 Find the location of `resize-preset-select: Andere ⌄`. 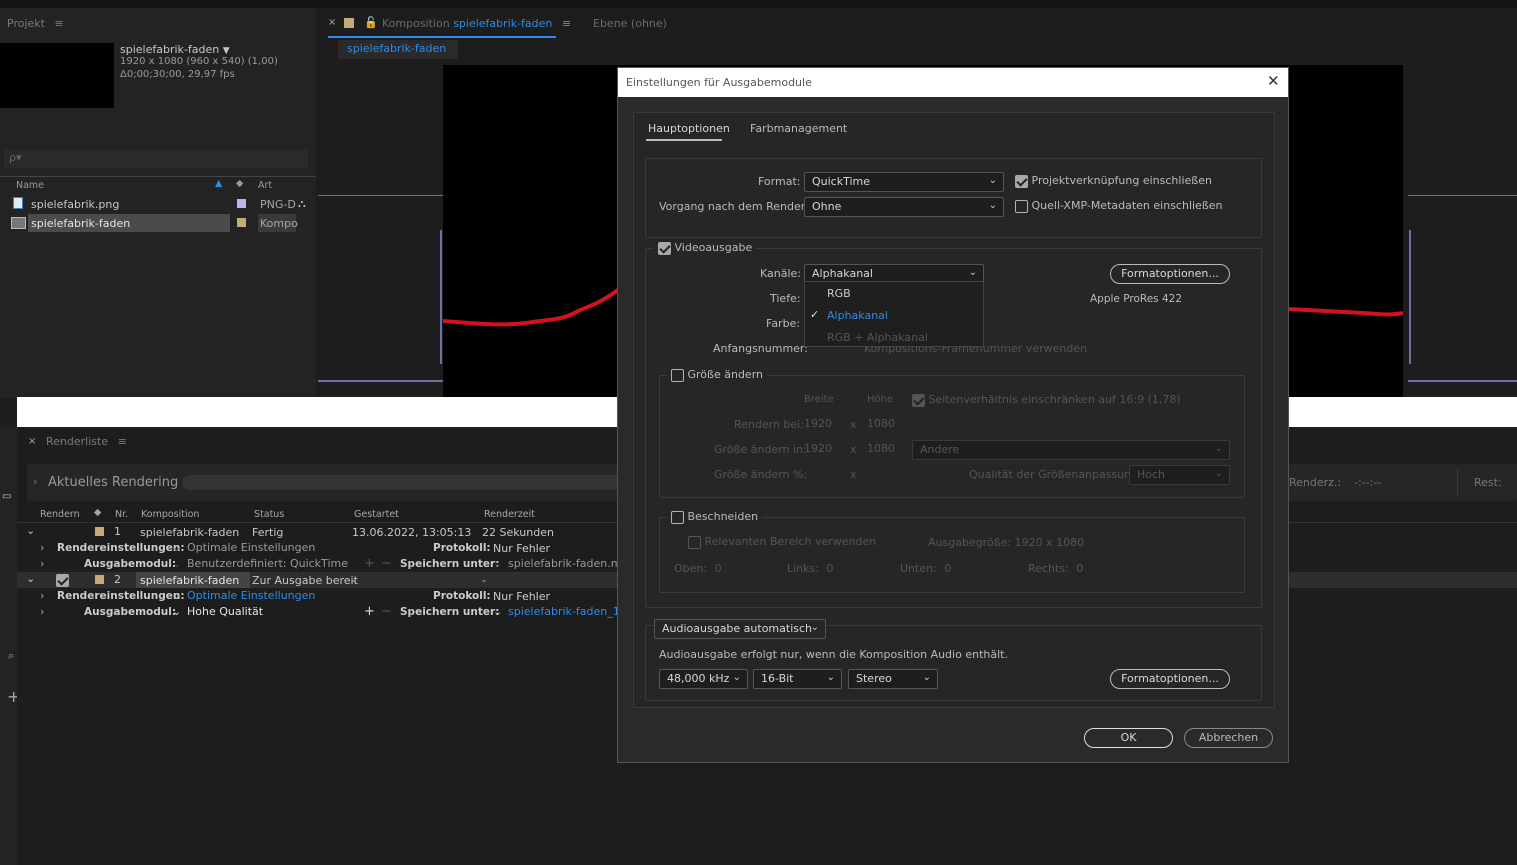

resize-preset-select: Andere ⌄ is located at coordinates (1071, 450).